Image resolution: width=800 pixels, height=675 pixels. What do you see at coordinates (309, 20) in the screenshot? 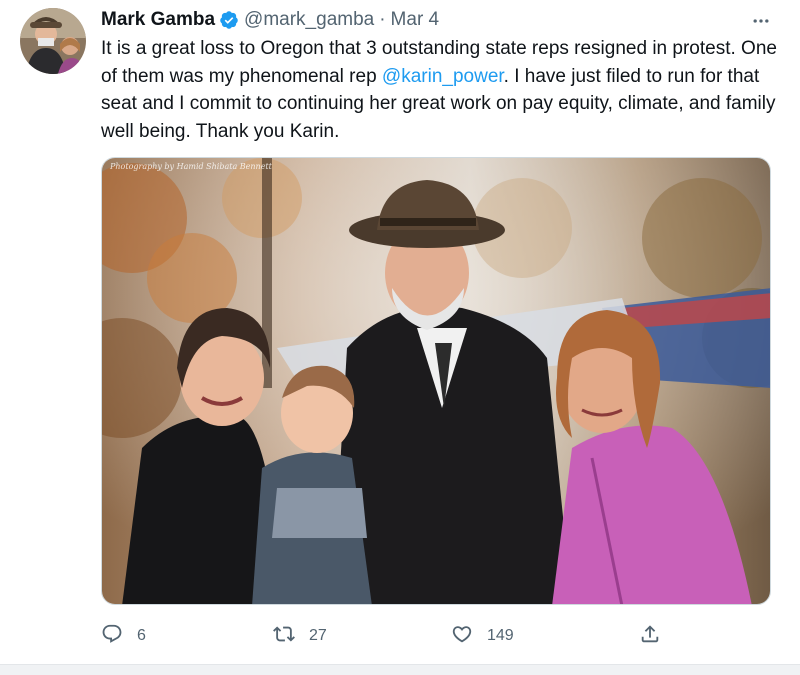
I see `author-handle: @mark_gamba` at bounding box center [309, 20].